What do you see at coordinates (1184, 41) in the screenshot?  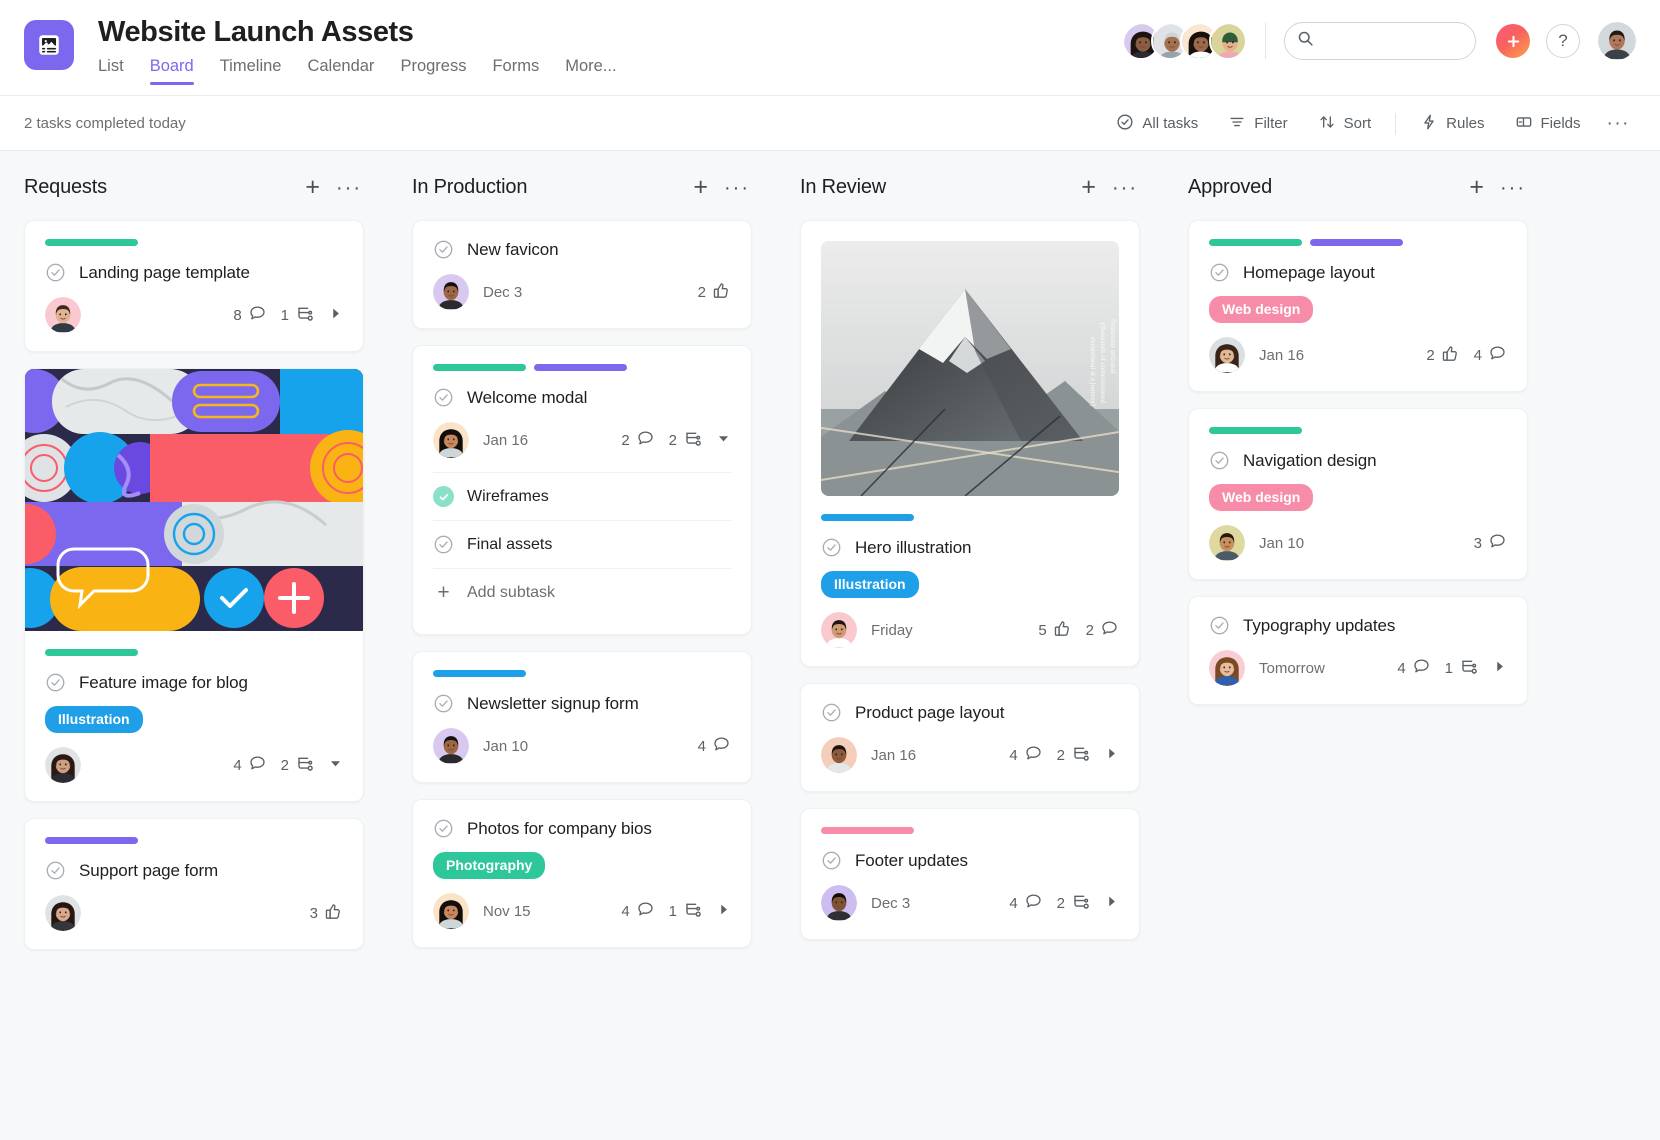 I see `member-avatars` at bounding box center [1184, 41].